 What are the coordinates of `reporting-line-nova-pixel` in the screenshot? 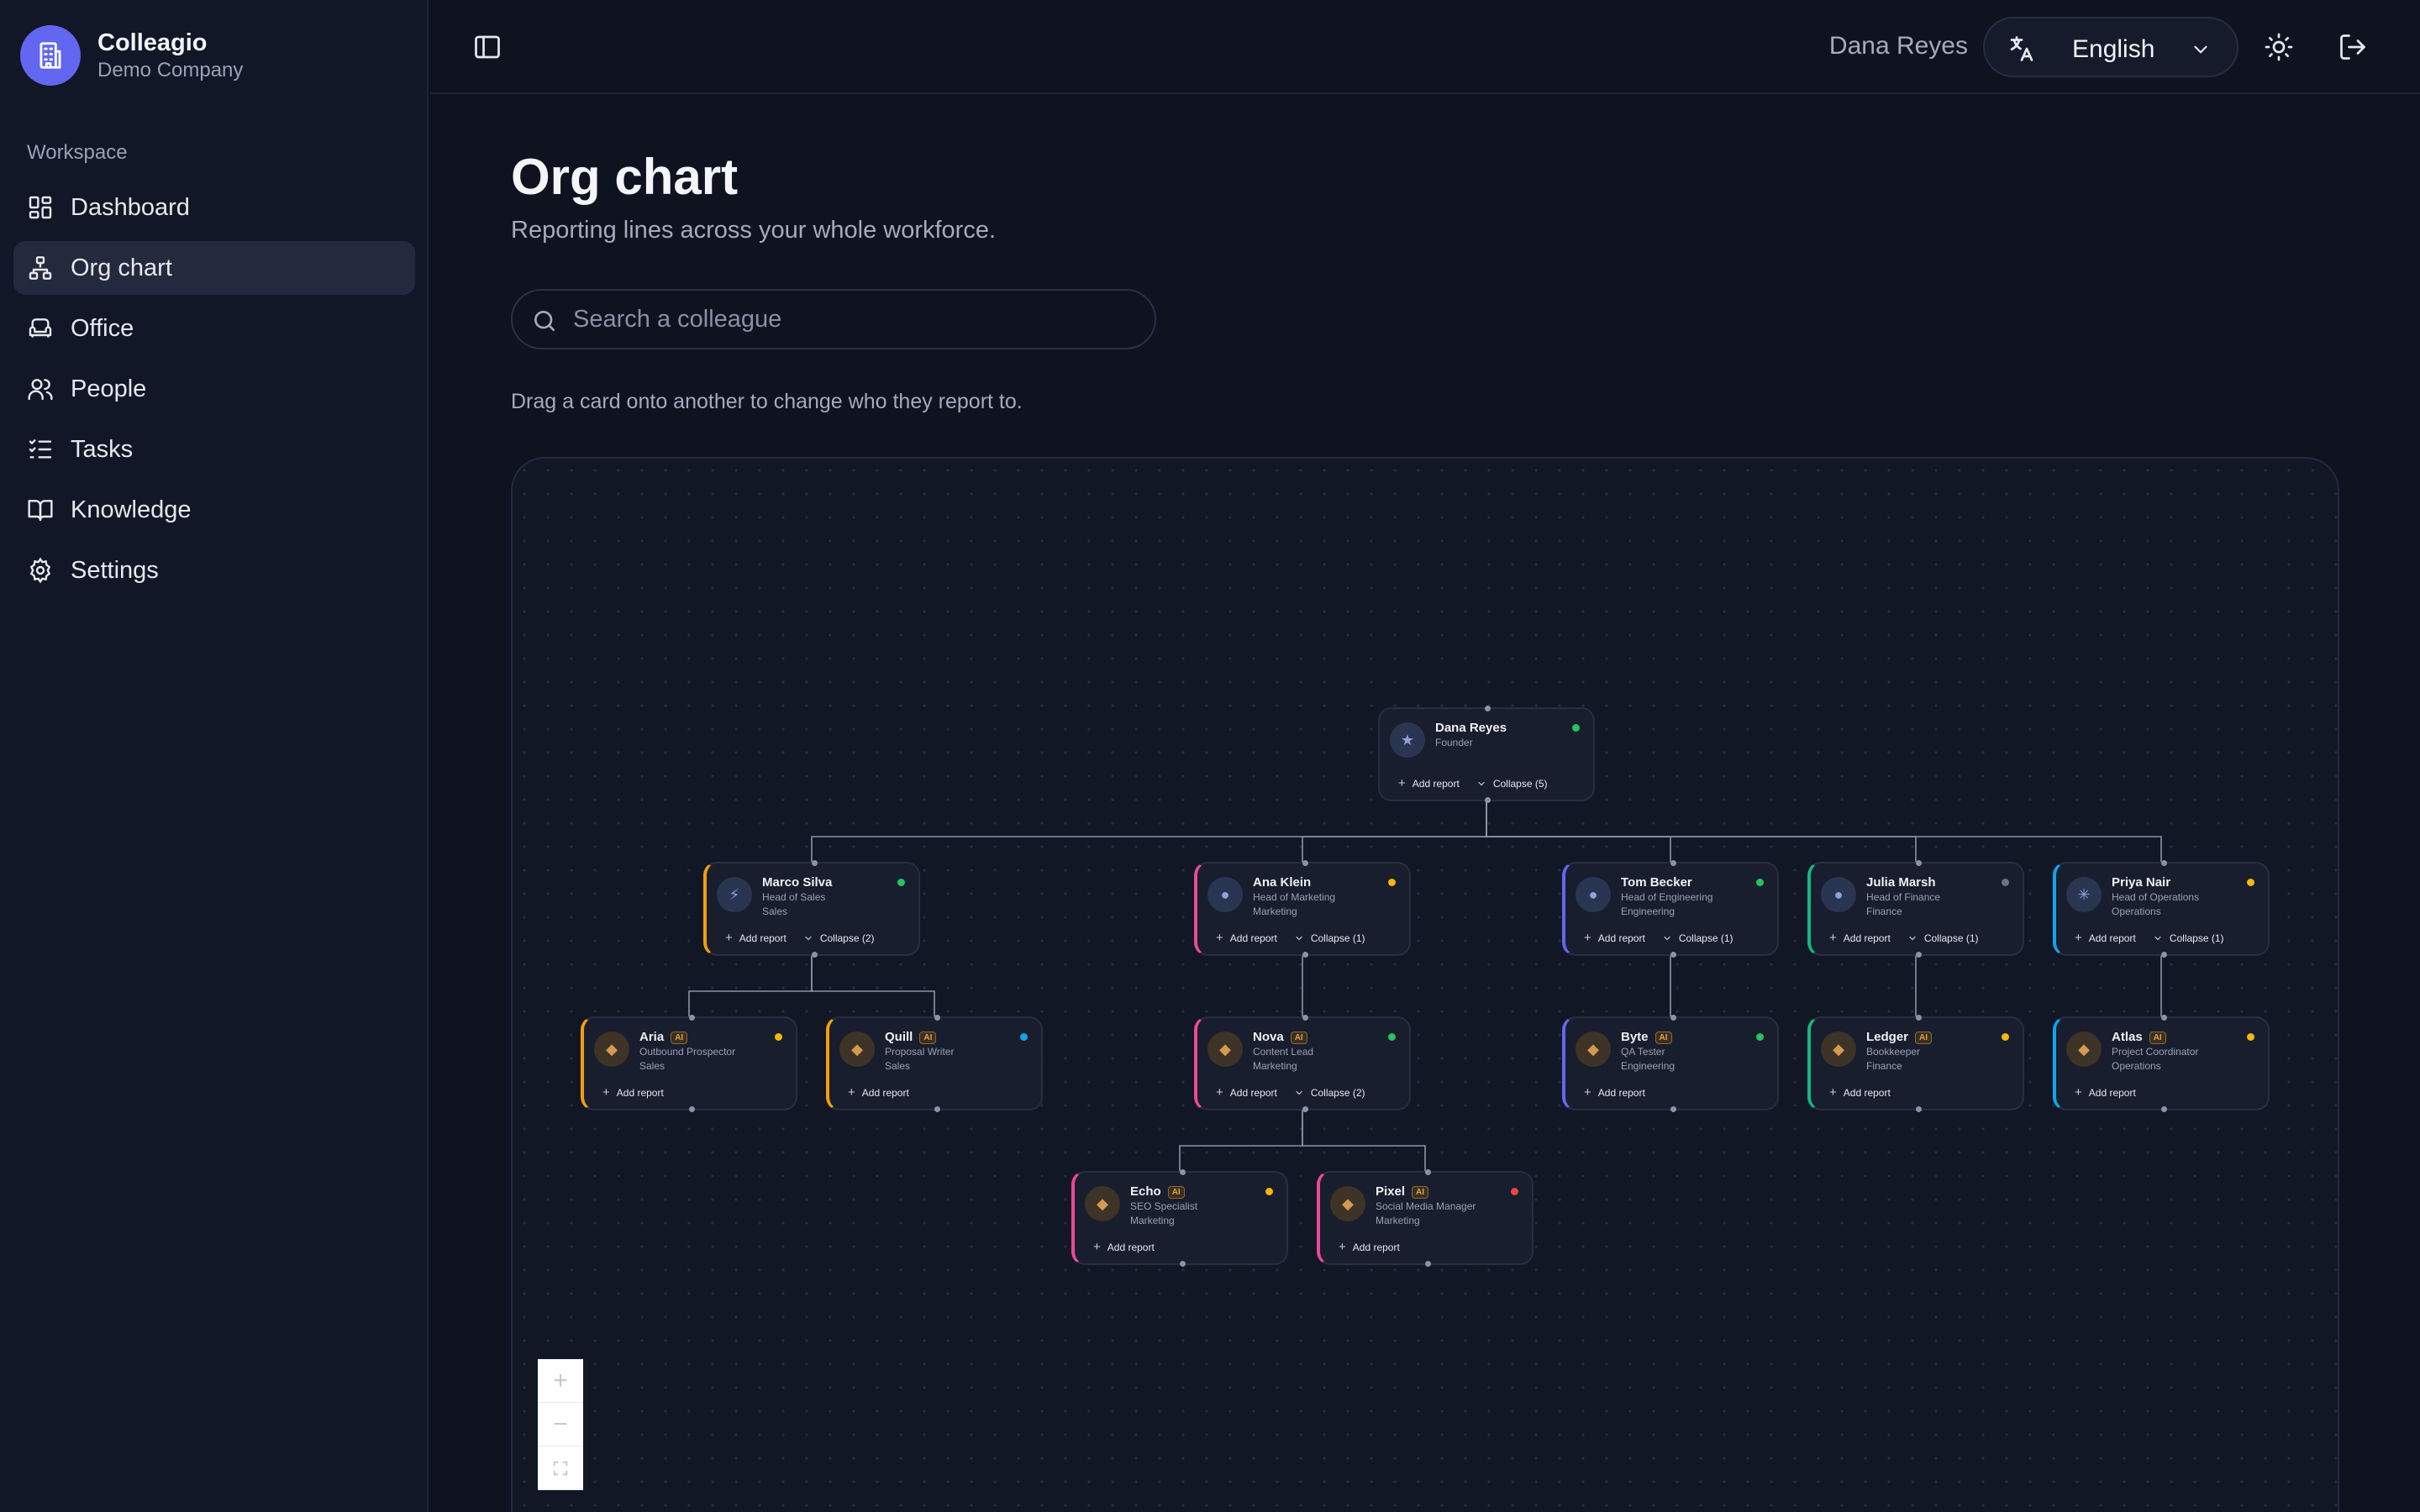 It's located at (1364, 1140).